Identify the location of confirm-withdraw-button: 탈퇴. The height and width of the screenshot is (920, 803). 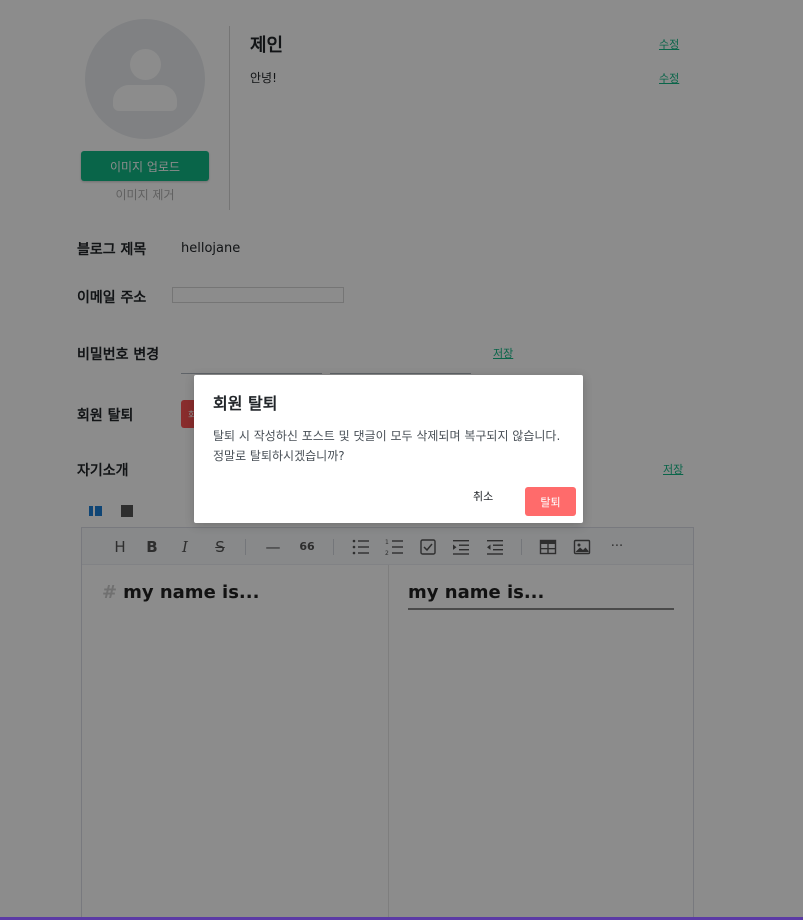
(550, 501).